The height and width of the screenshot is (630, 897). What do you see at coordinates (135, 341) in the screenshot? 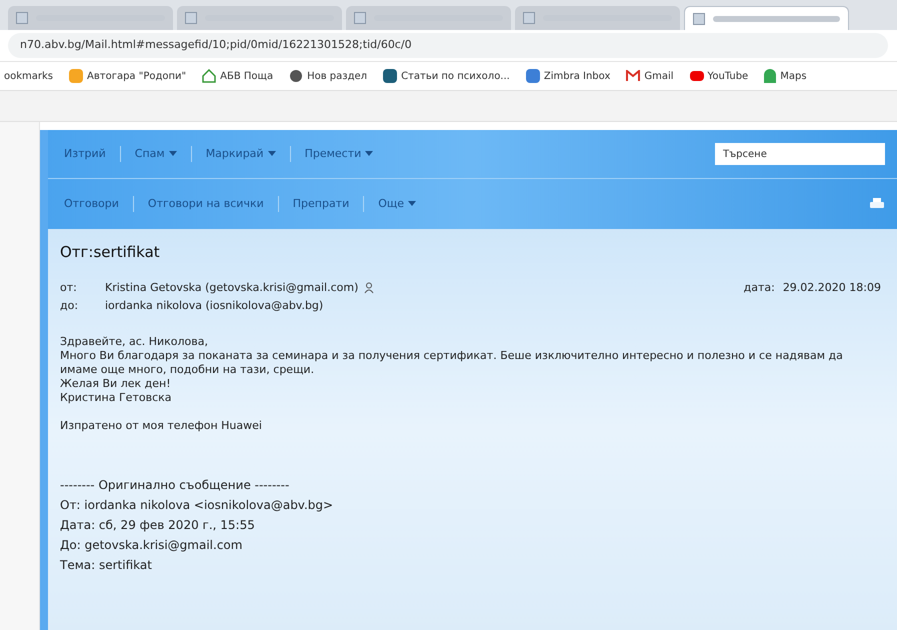
I see `message-text: Здравейте, ас. Николова,` at bounding box center [135, 341].